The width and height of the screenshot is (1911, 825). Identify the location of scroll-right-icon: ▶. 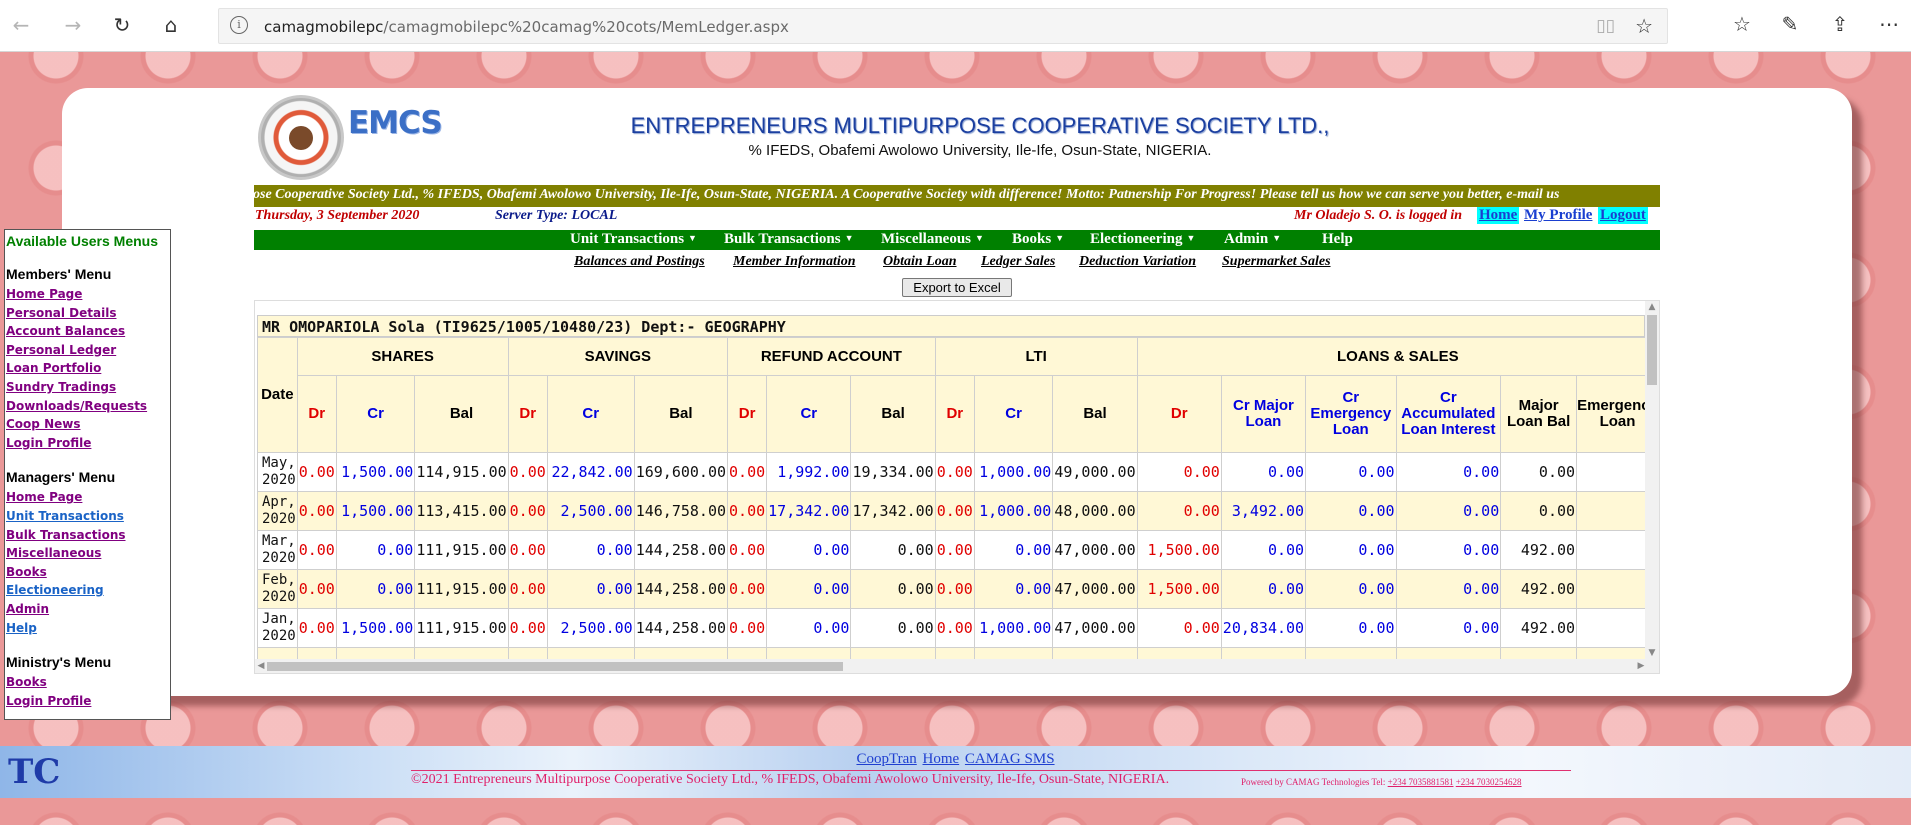
(1641, 666).